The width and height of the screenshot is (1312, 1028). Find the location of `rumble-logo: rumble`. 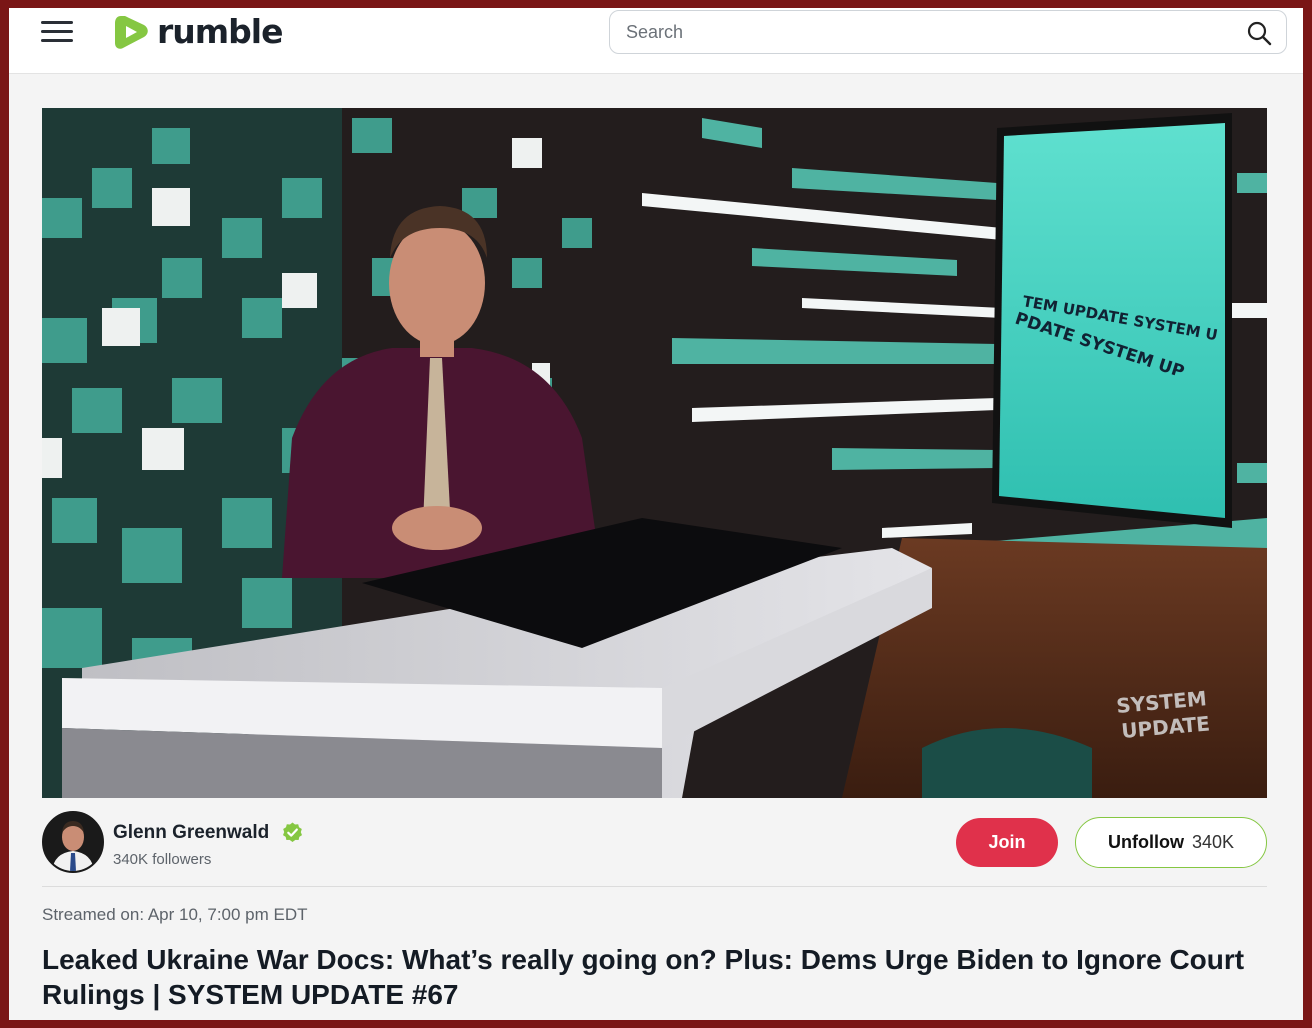

rumble-logo: rumble is located at coordinates (198, 32).